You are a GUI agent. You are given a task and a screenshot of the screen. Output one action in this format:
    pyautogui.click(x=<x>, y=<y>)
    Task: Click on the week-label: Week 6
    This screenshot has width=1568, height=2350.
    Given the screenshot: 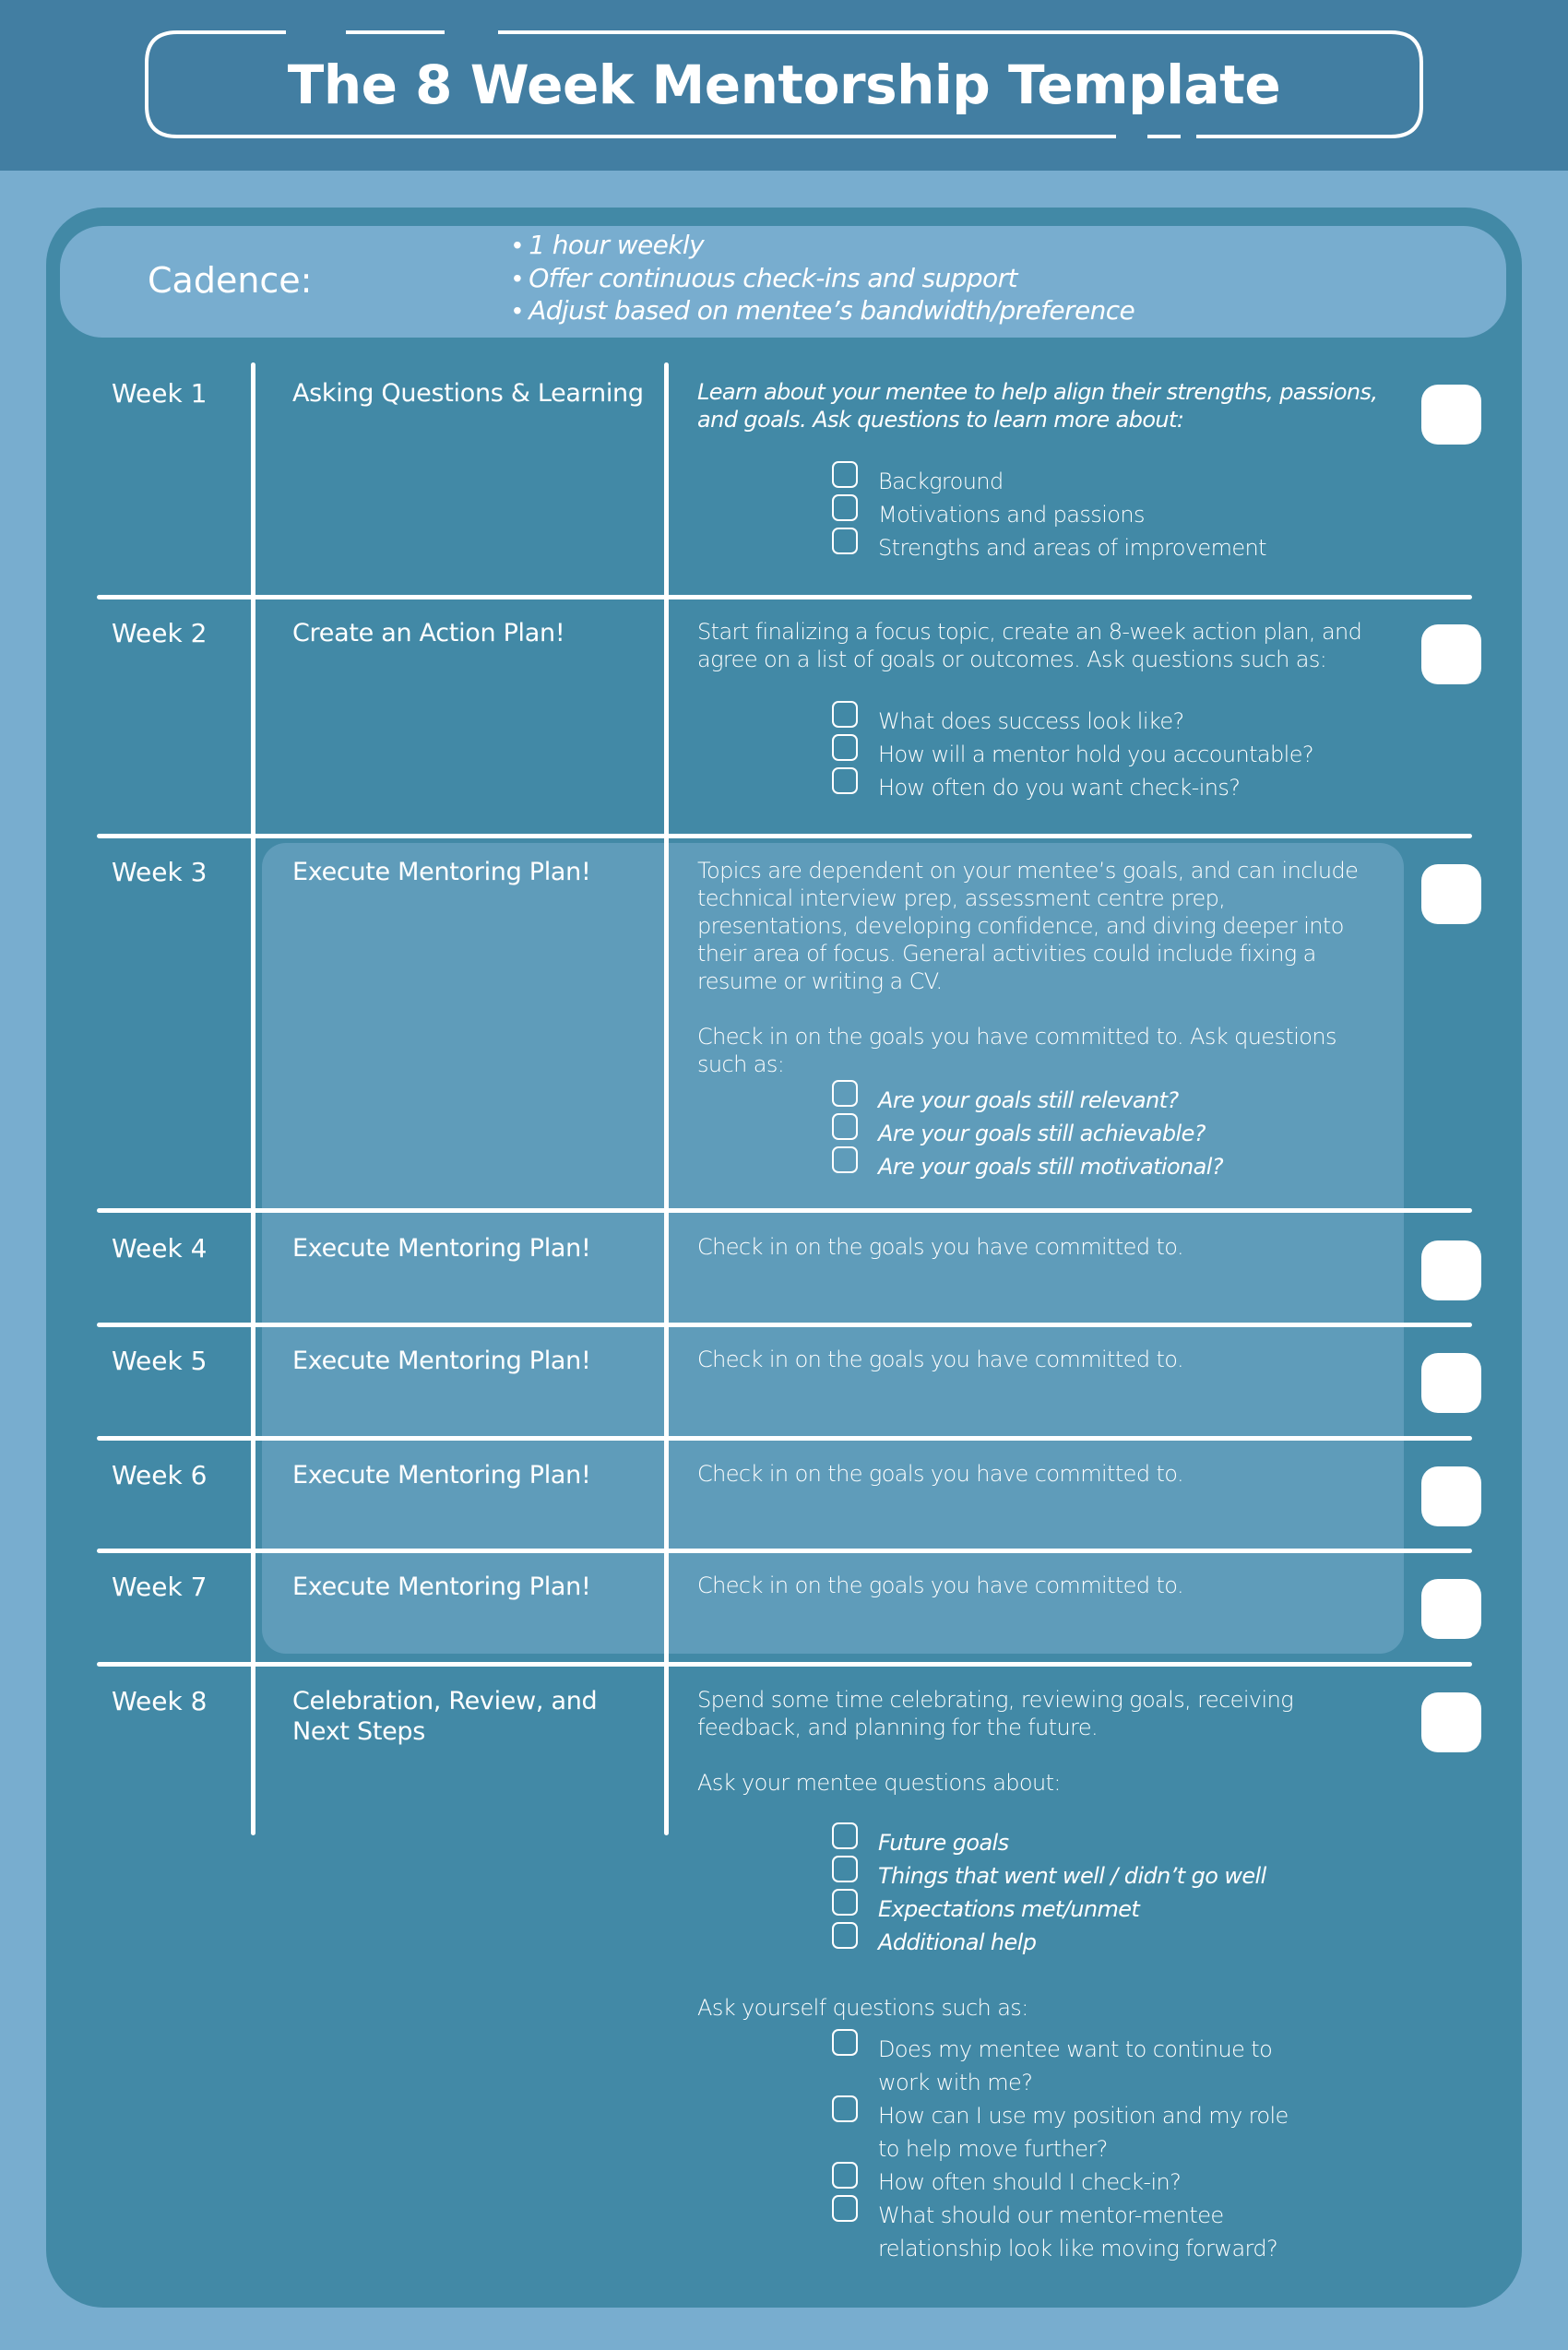 What is the action you would take?
    pyautogui.click(x=160, y=1475)
    